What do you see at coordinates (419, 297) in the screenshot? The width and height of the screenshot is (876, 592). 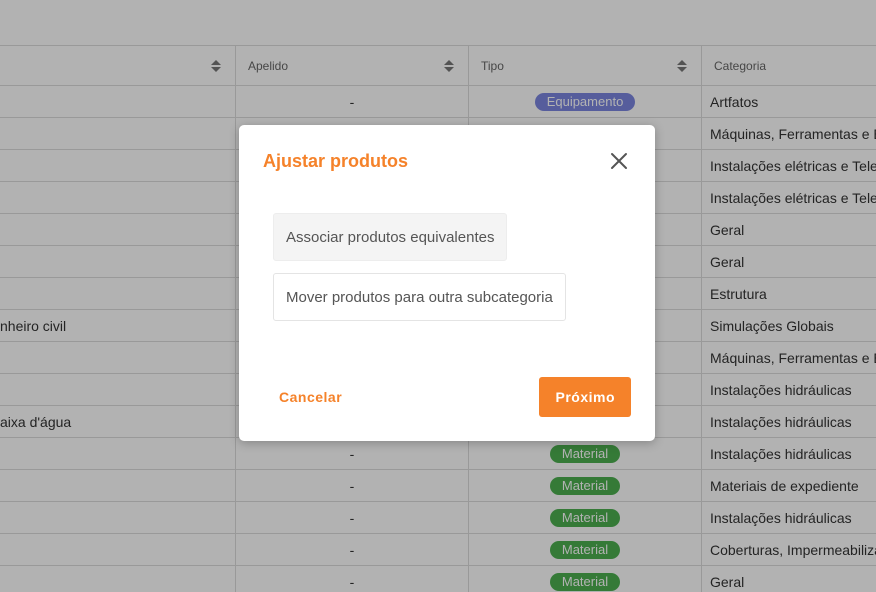 I see `move-to-subcategory-option: Mover produtos para outra subcategoria` at bounding box center [419, 297].